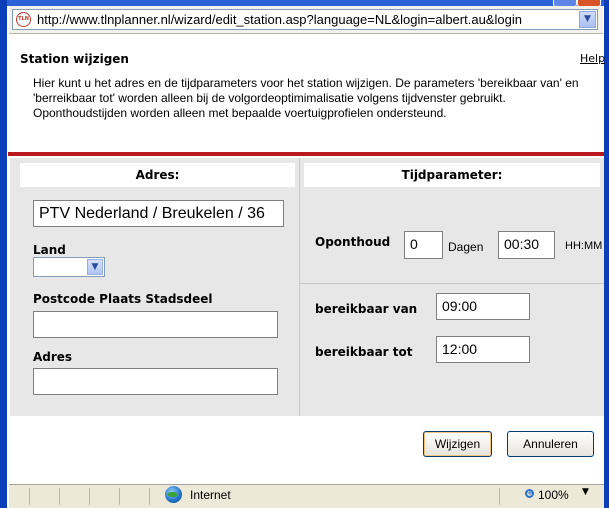  Describe the element at coordinates (155, 324) in the screenshot. I see `postcode-input` at that location.